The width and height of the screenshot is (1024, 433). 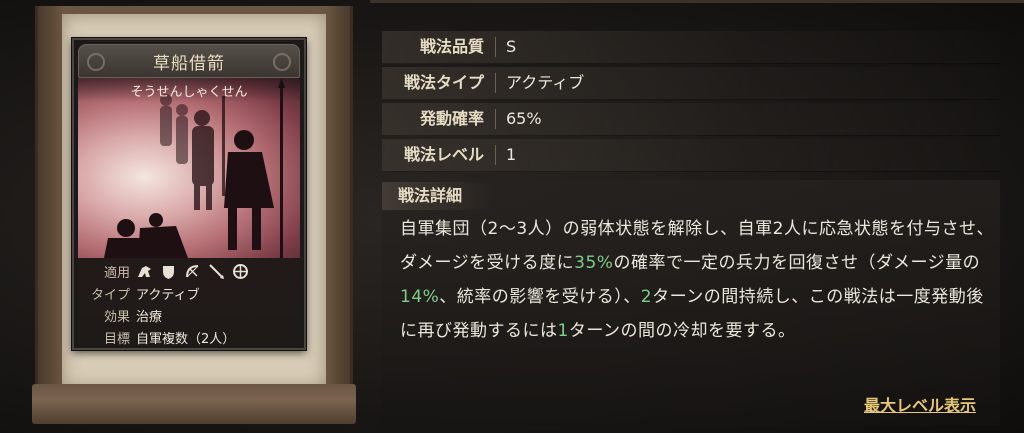 I want to click on unit-icons, so click(x=192, y=271).